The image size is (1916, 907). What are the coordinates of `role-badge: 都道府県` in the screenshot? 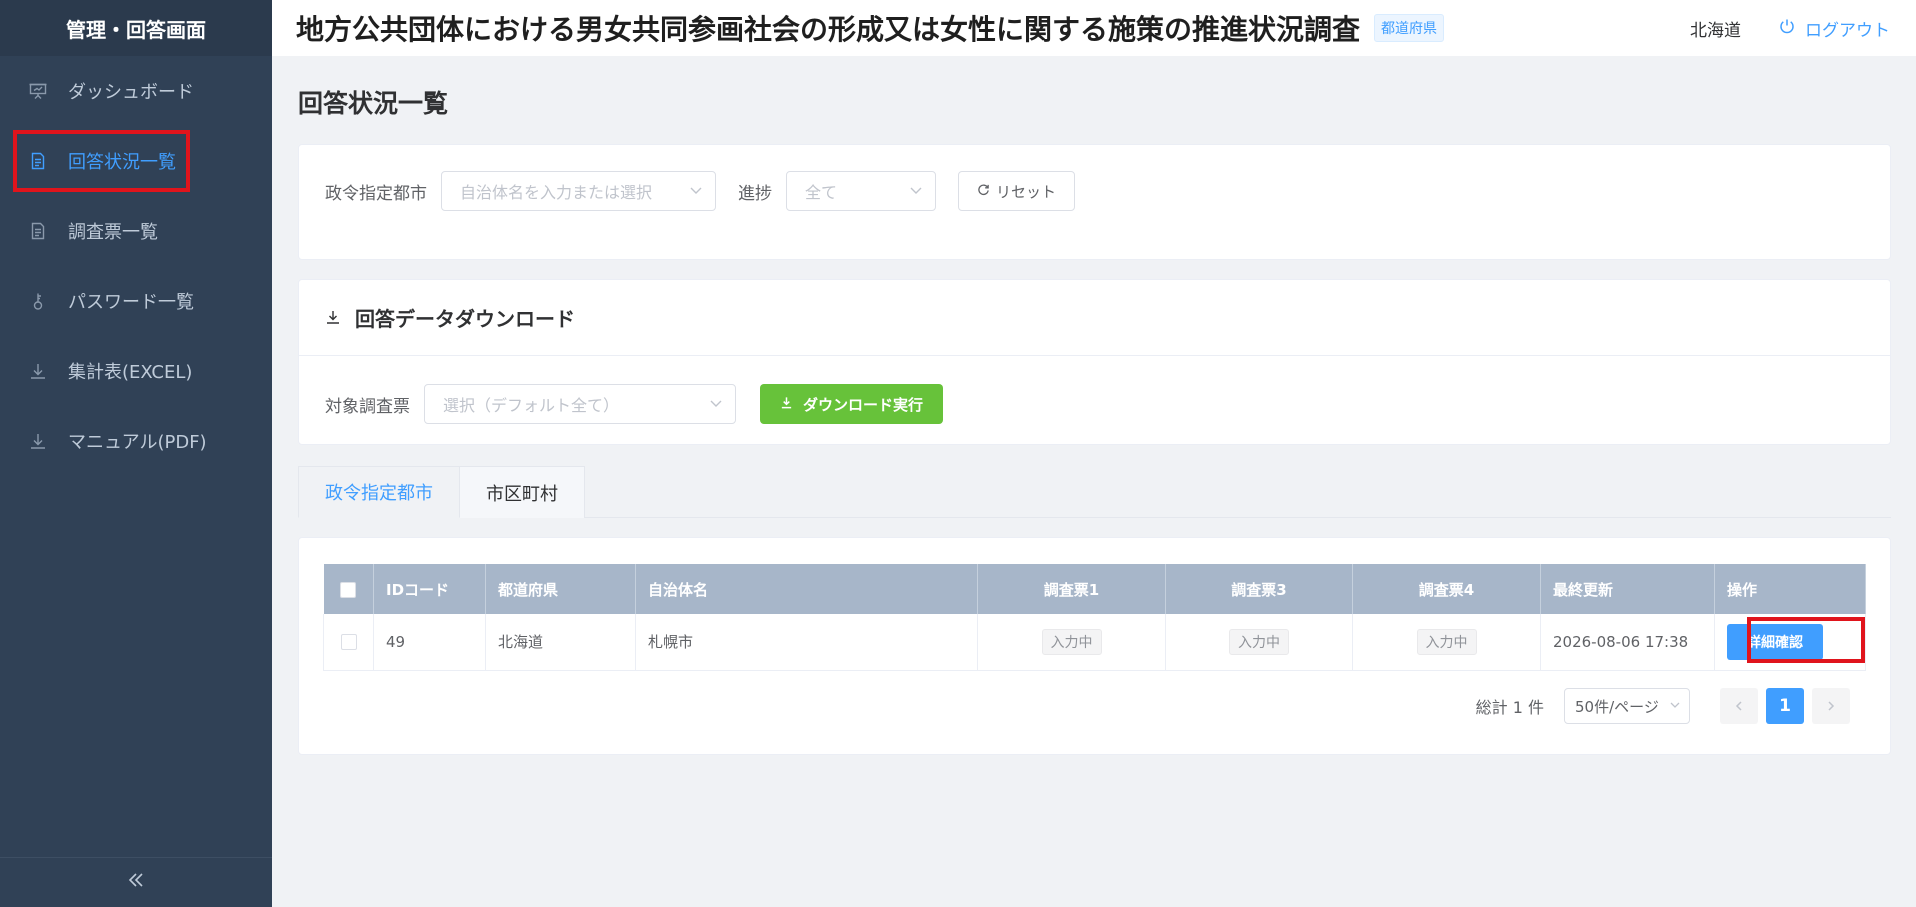 It's located at (1409, 28).